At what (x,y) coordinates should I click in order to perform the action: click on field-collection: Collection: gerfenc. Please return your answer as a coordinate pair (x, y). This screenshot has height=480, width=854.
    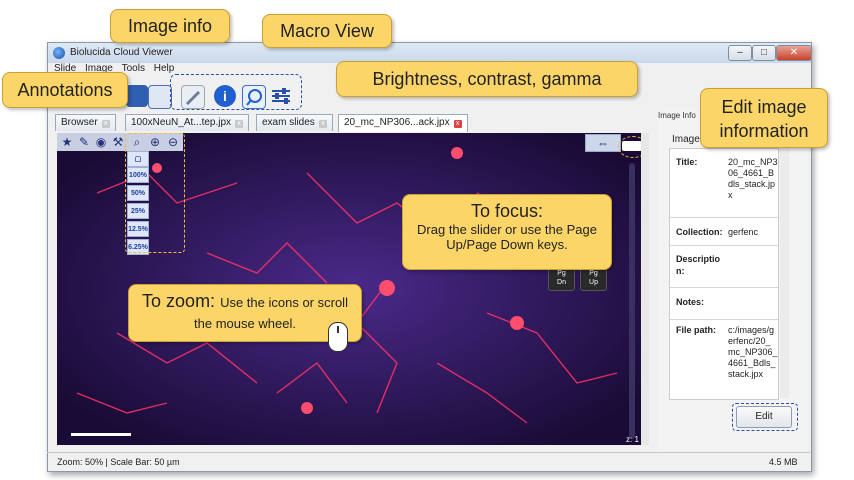
    Looking at the image, I should click on (724, 232).